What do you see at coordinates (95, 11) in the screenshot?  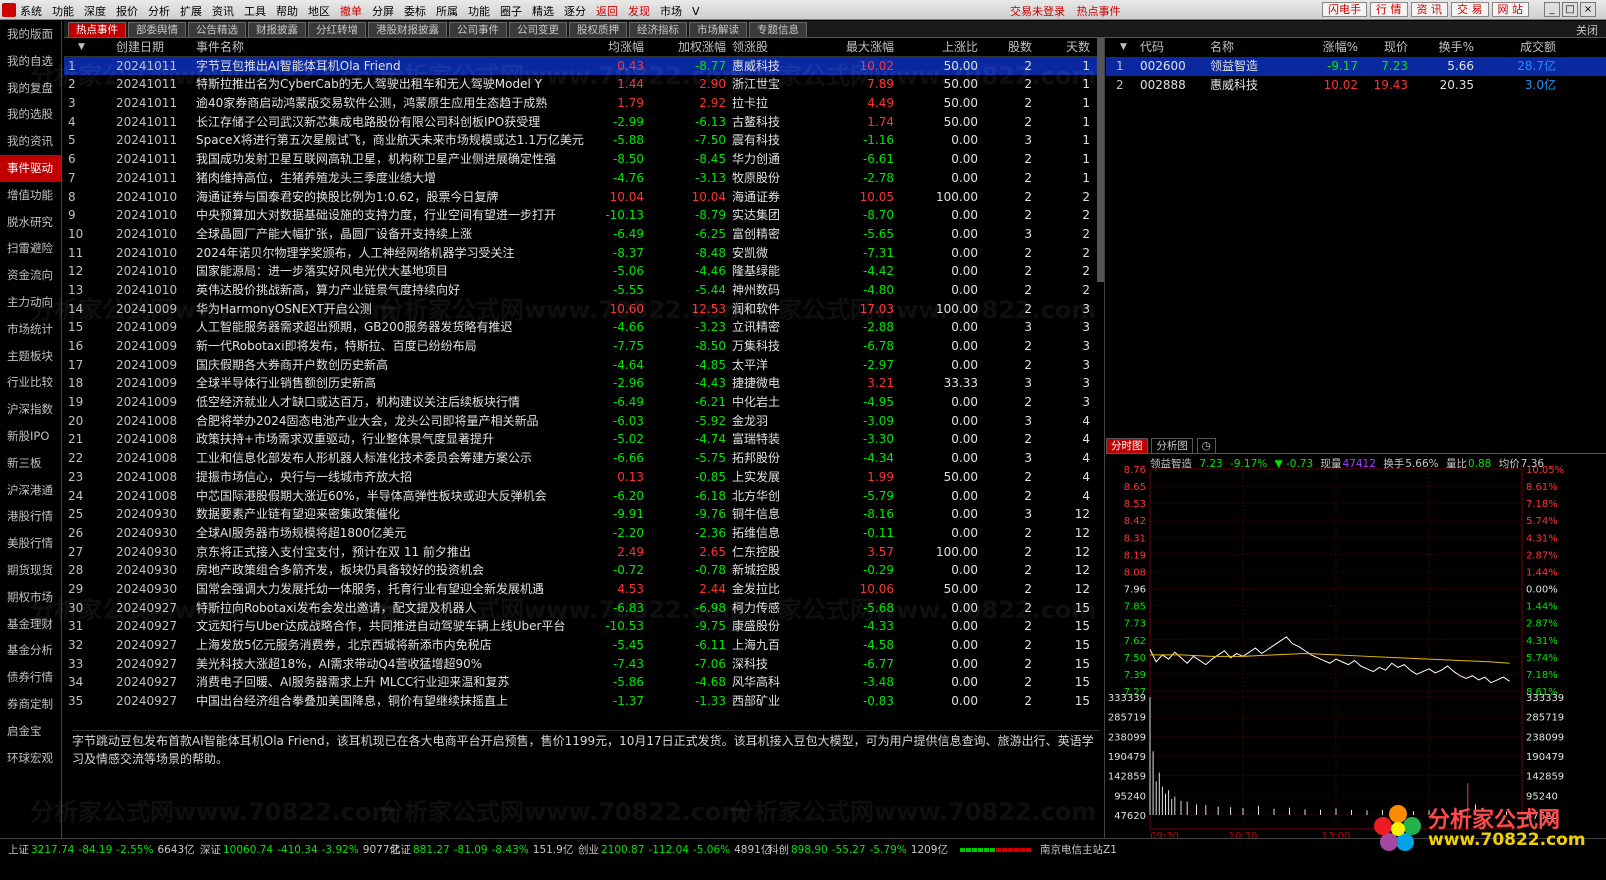 I see `menu-item: 深度` at bounding box center [95, 11].